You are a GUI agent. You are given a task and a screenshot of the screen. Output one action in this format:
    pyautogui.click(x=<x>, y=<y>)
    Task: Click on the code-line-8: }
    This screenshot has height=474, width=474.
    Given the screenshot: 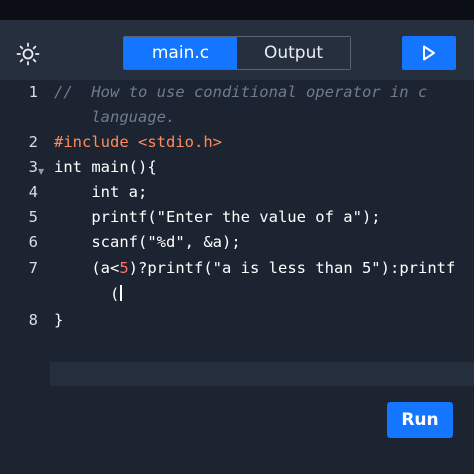 What is the action you would take?
    pyautogui.click(x=59, y=320)
    